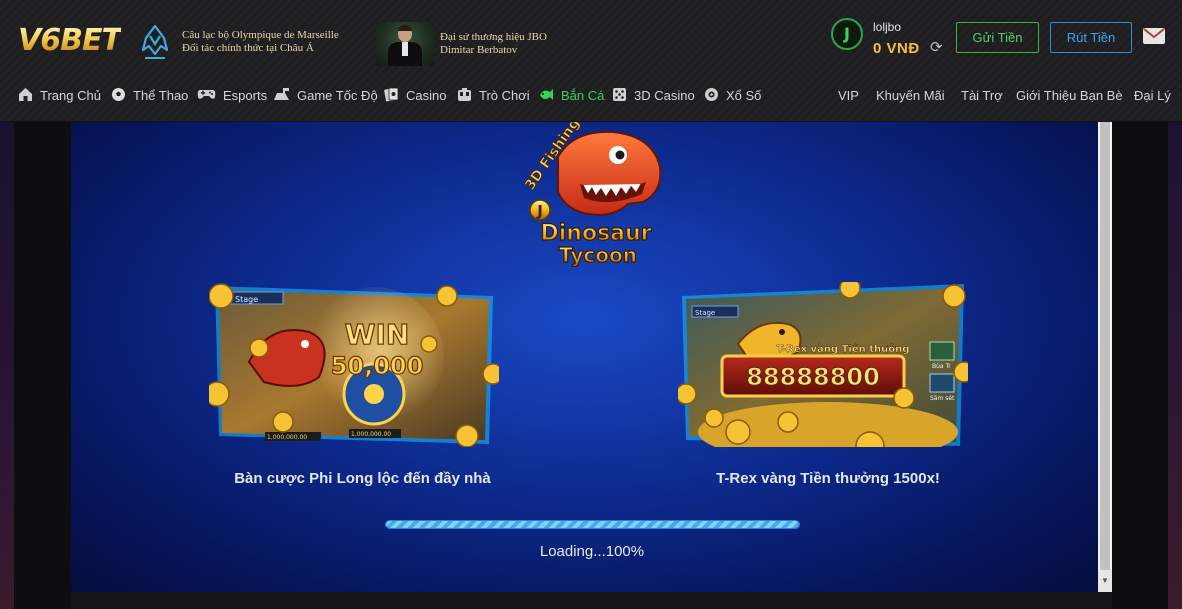 This screenshot has width=1182, height=609. What do you see at coordinates (744, 95) in the screenshot?
I see `nav-label: Xổ Số` at bounding box center [744, 95].